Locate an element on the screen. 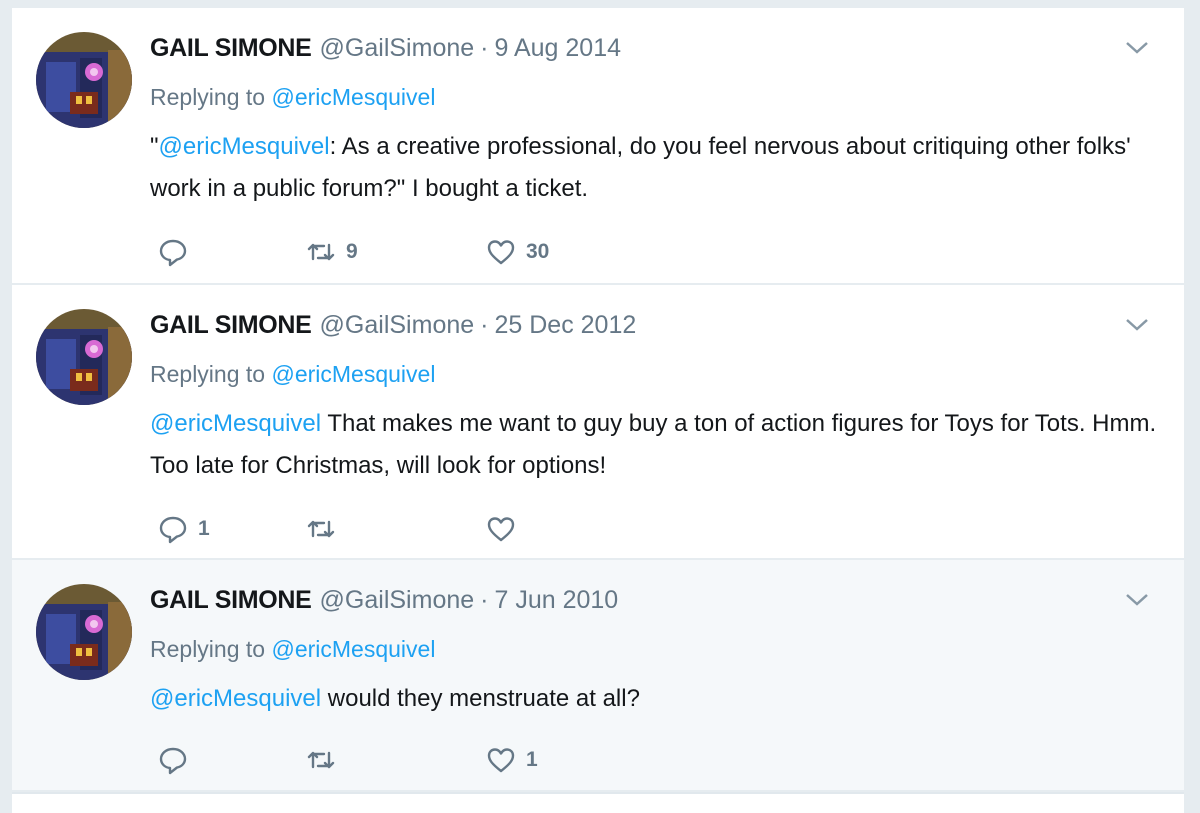 The image size is (1200, 813). reply-count: 1 is located at coordinates (204, 528).